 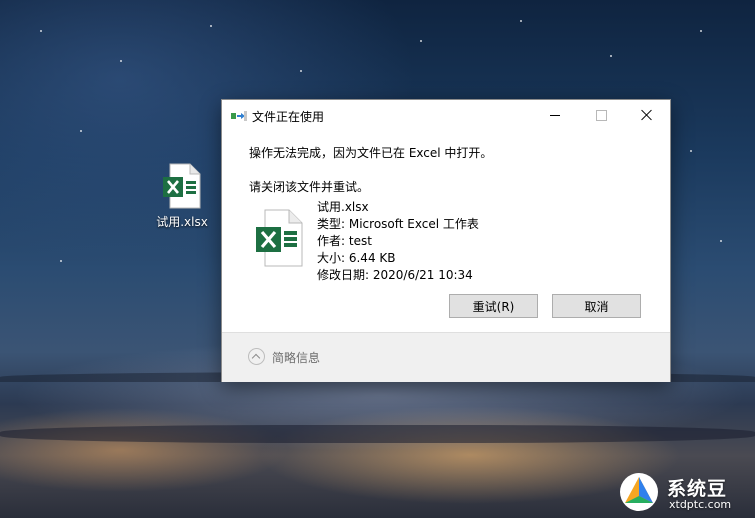 What do you see at coordinates (256, 356) in the screenshot?
I see `chevron-up-icon` at bounding box center [256, 356].